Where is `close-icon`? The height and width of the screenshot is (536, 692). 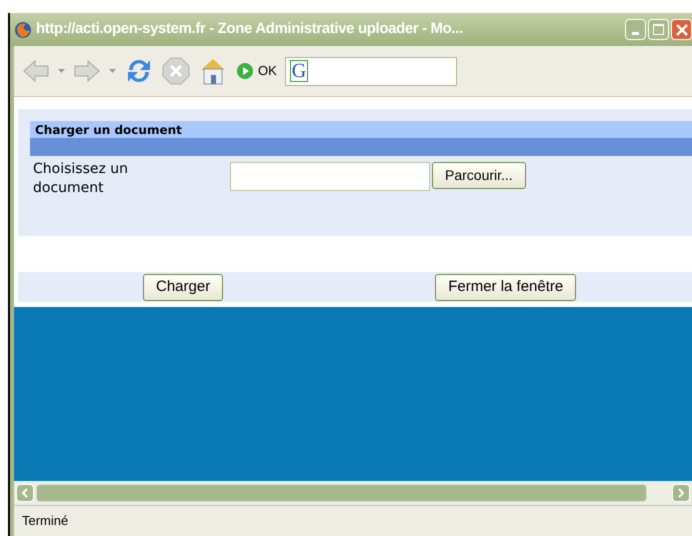 close-icon is located at coordinates (682, 30).